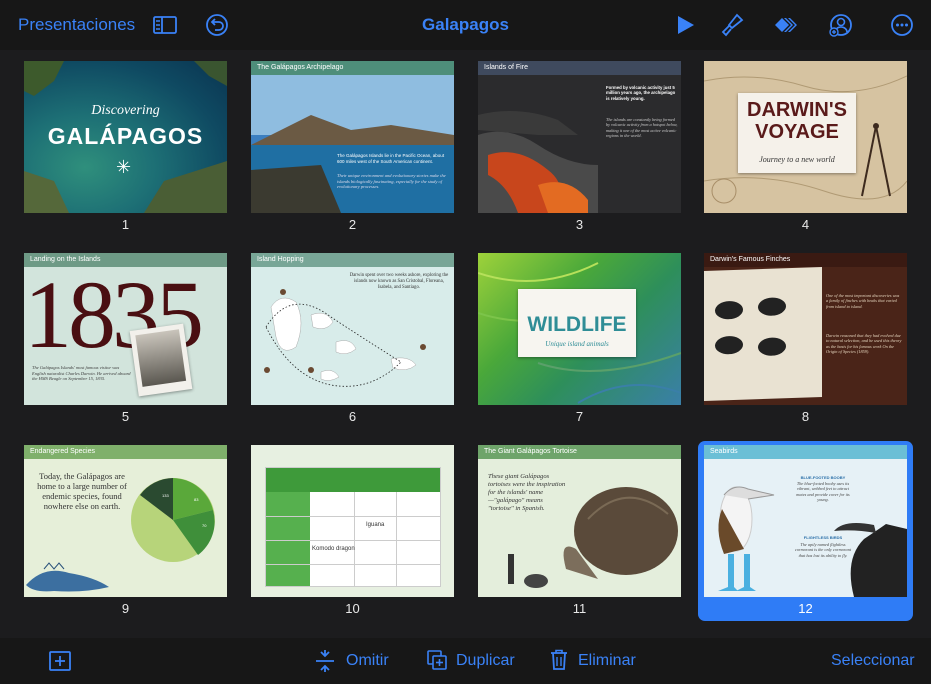 This screenshot has height=684, width=931. I want to click on slide-number: 1, so click(125, 224).